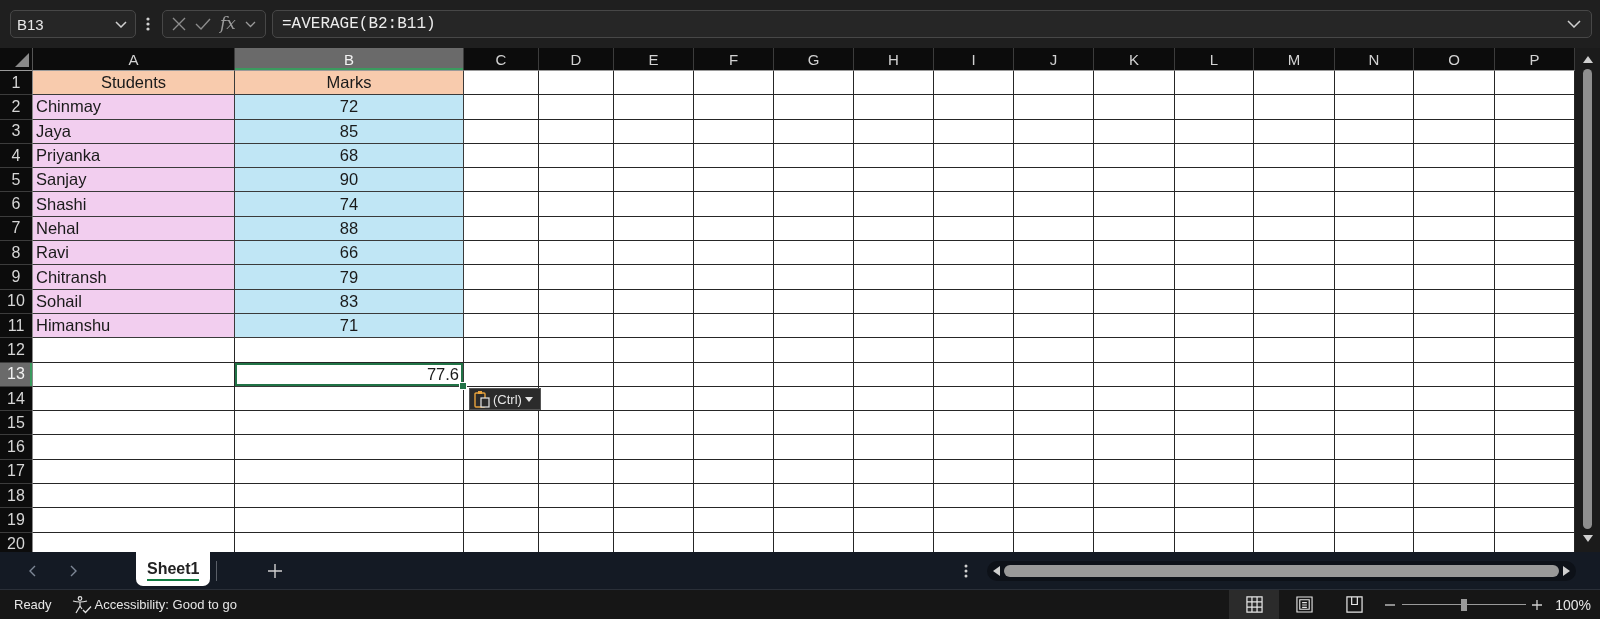  I want to click on row-header: 17, so click(16, 472).